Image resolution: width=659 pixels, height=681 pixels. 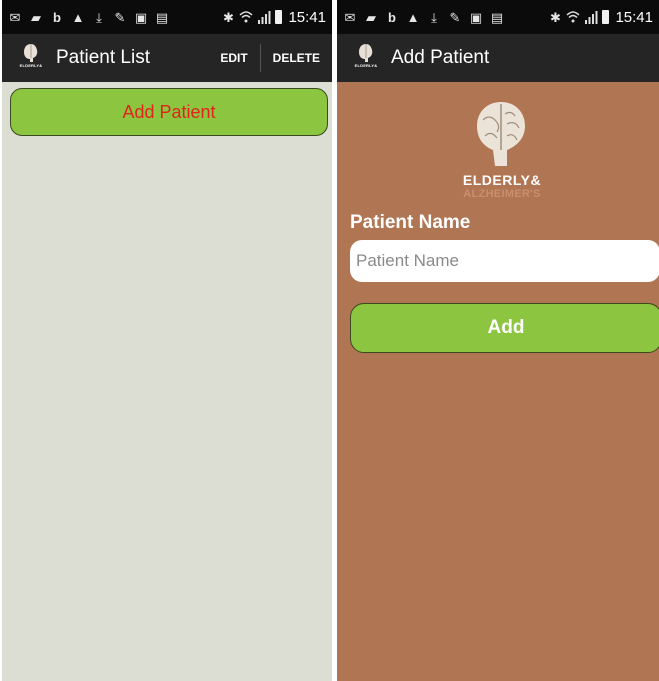 I want to click on add-patient-button: Add Patient, so click(x=169, y=112).